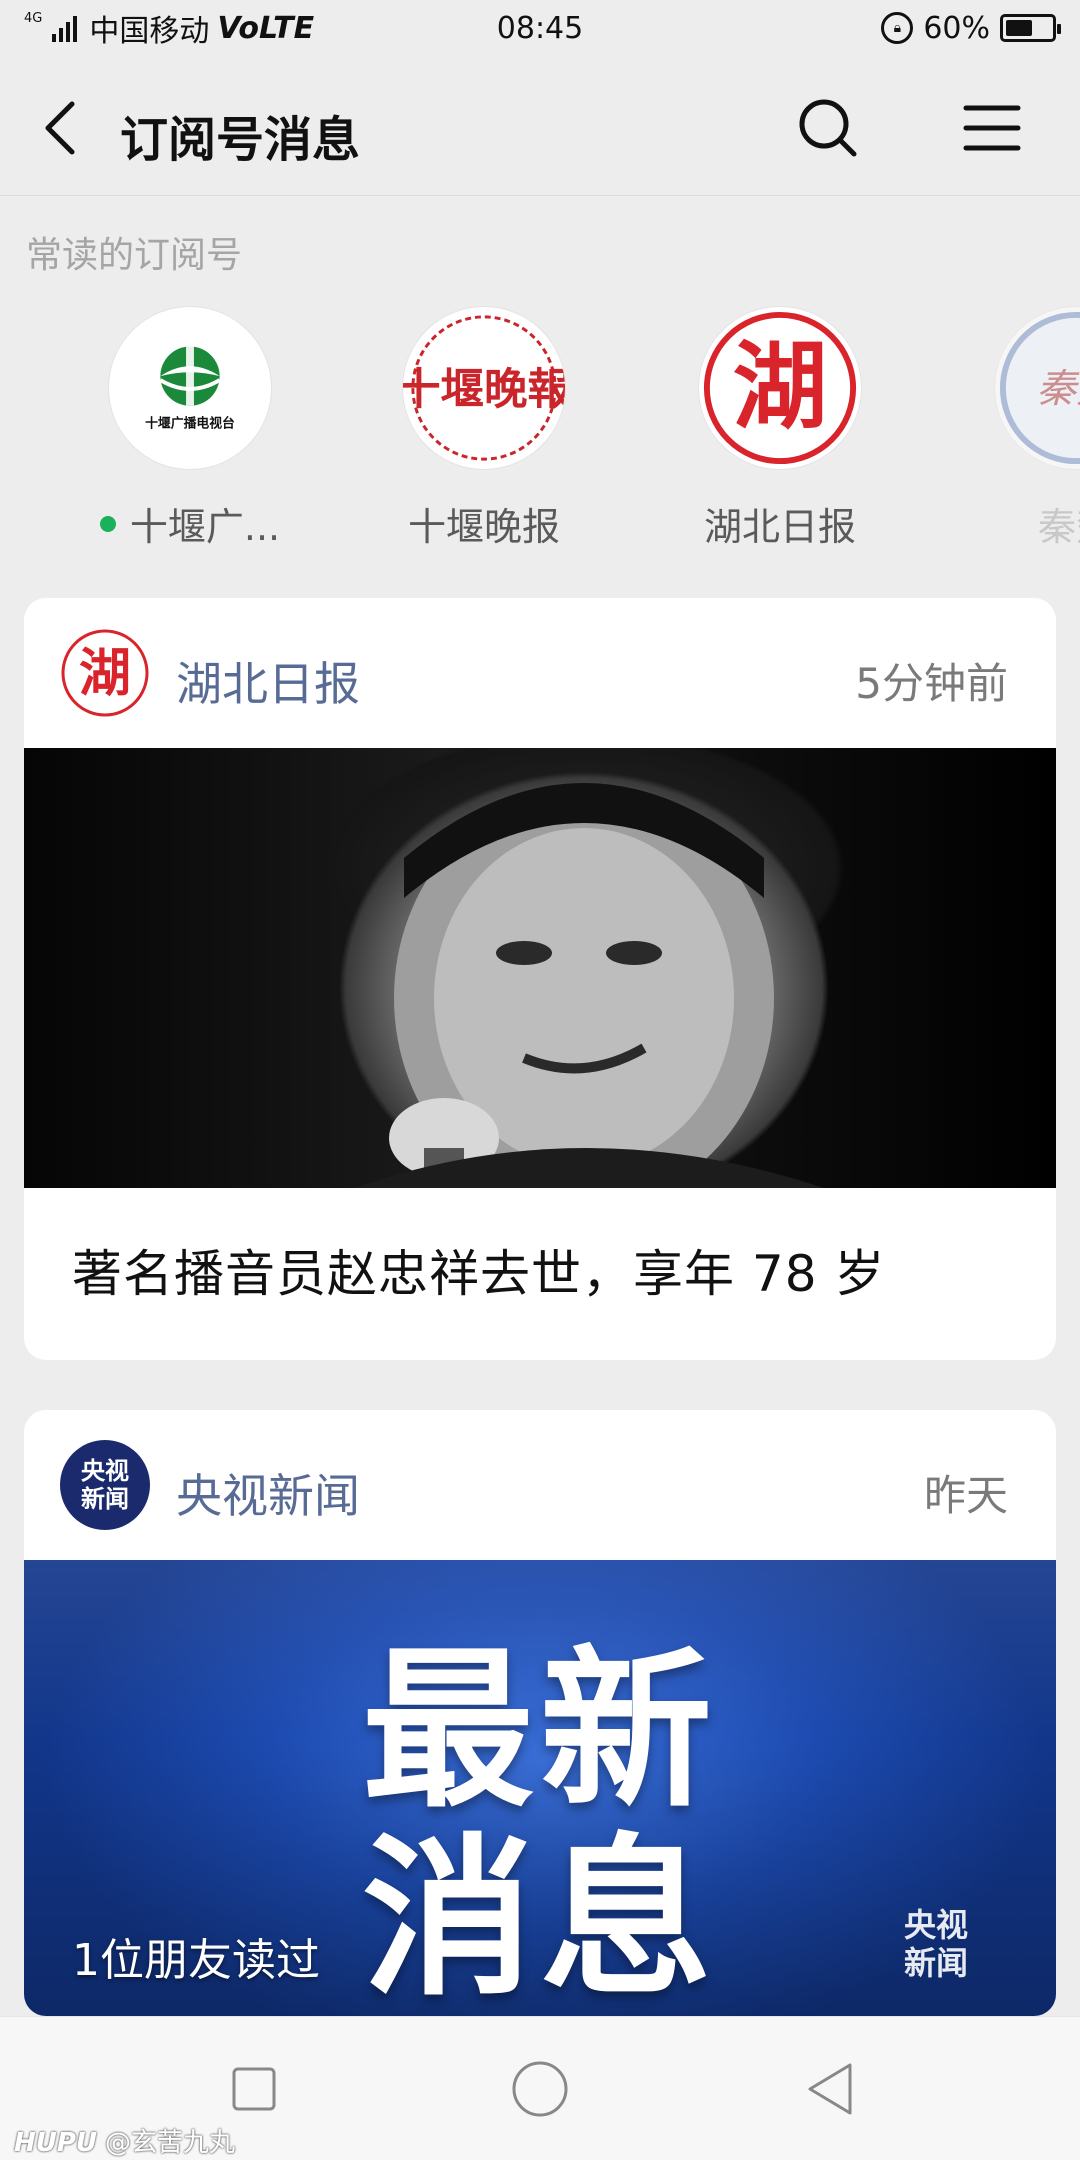  Describe the element at coordinates (266, 28) in the screenshot. I see `volte-label: VoLTE` at that location.